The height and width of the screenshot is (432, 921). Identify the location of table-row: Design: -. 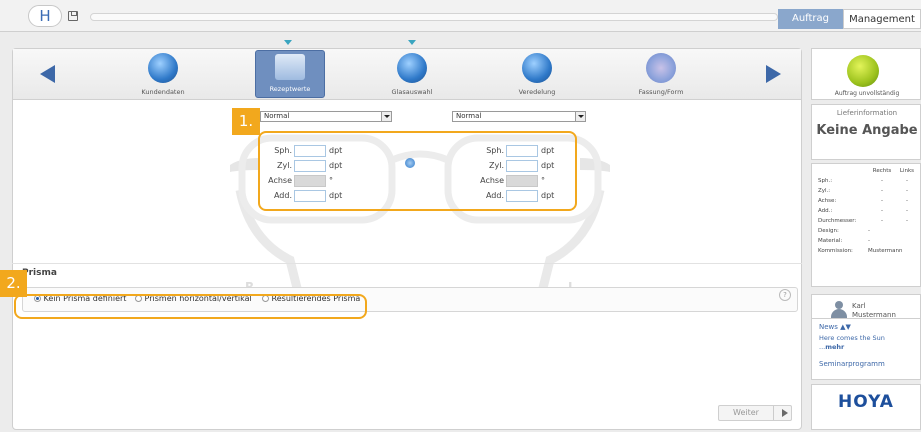
(867, 231).